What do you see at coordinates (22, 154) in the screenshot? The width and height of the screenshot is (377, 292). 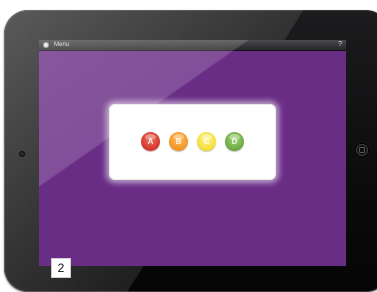 I see `camera-icon` at bounding box center [22, 154].